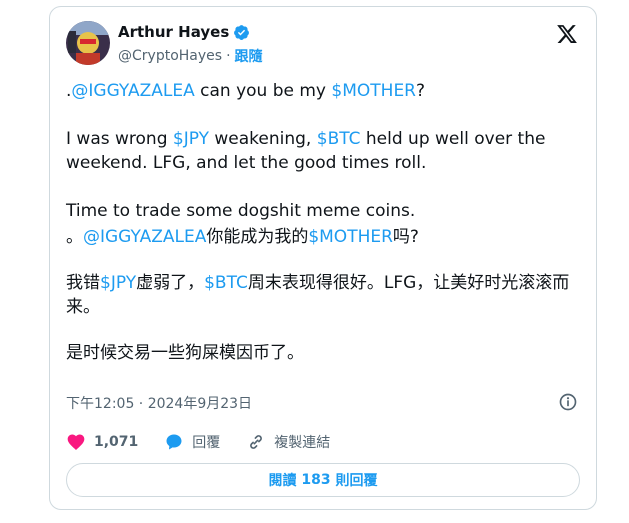  Describe the element at coordinates (356, 481) in the screenshot. I see `read-replies-suffix: 則回覆` at that location.